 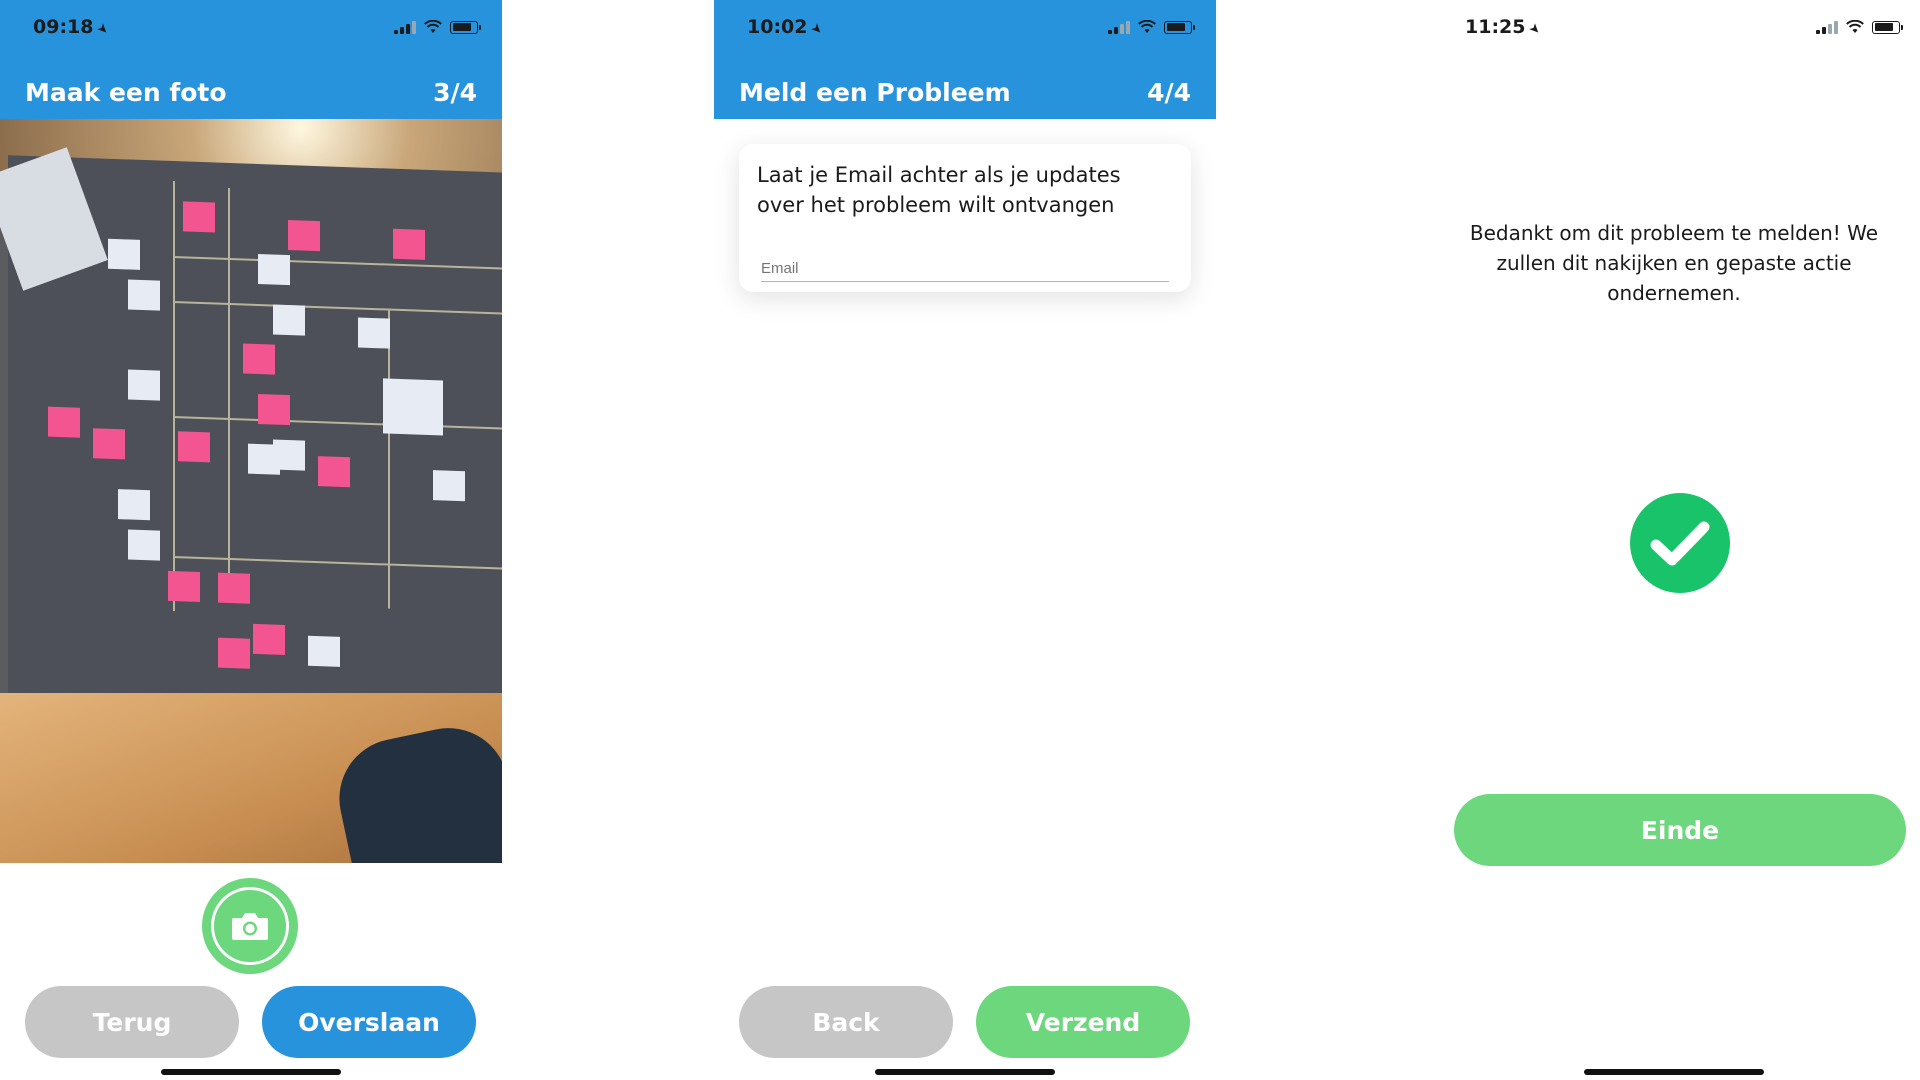 What do you see at coordinates (132, 1022) in the screenshot?
I see `back-button: Terug` at bounding box center [132, 1022].